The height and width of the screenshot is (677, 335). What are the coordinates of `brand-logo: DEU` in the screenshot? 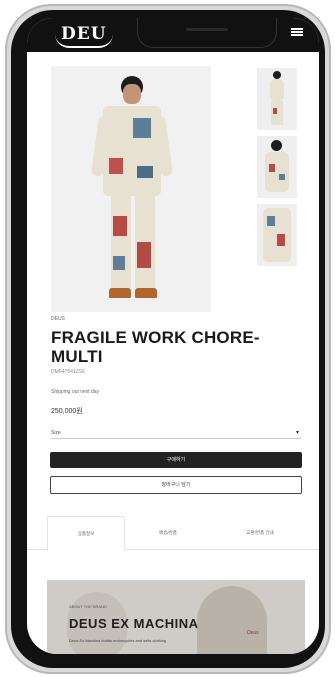 It's located at (84, 36).